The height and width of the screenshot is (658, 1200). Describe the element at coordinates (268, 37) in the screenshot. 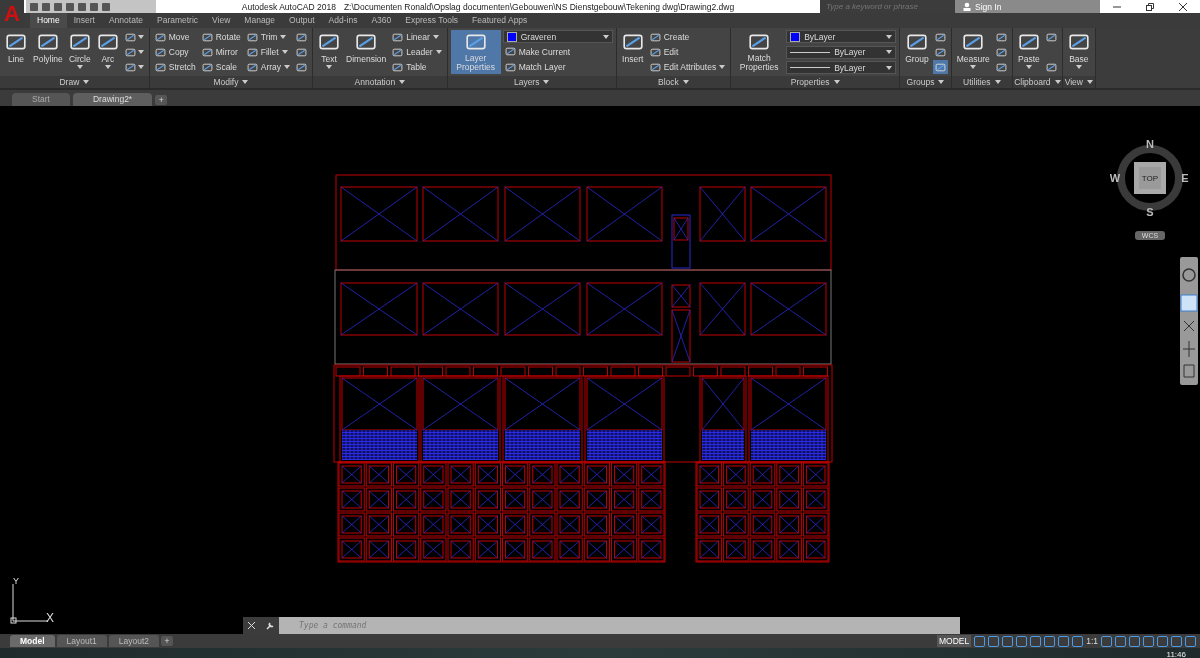

I see `ribbon-button: Trim` at that location.